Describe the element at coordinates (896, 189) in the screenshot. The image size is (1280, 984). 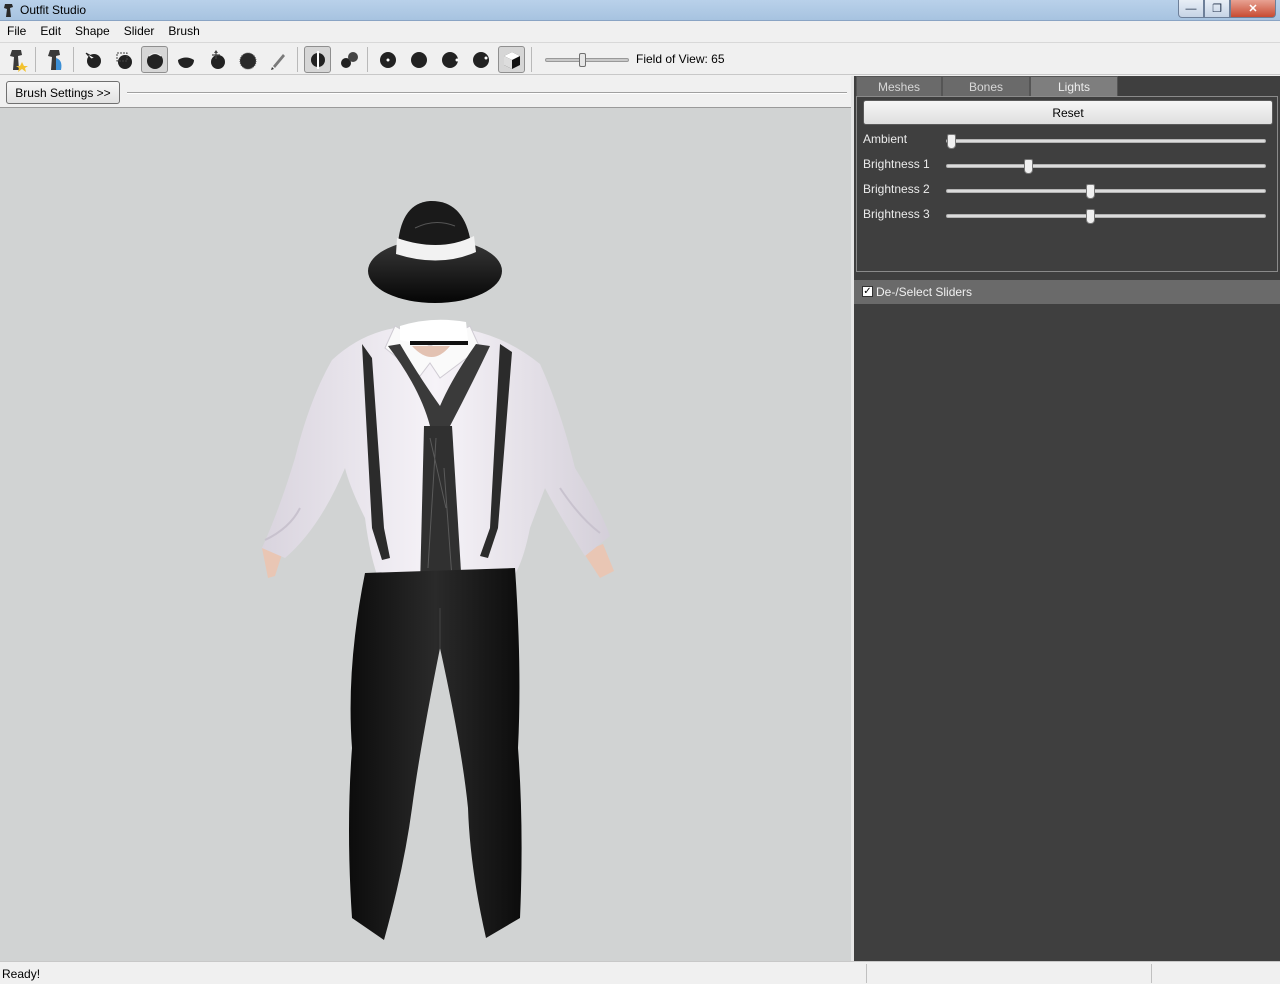
I see `brightness-2-label: Brightness 2` at that location.